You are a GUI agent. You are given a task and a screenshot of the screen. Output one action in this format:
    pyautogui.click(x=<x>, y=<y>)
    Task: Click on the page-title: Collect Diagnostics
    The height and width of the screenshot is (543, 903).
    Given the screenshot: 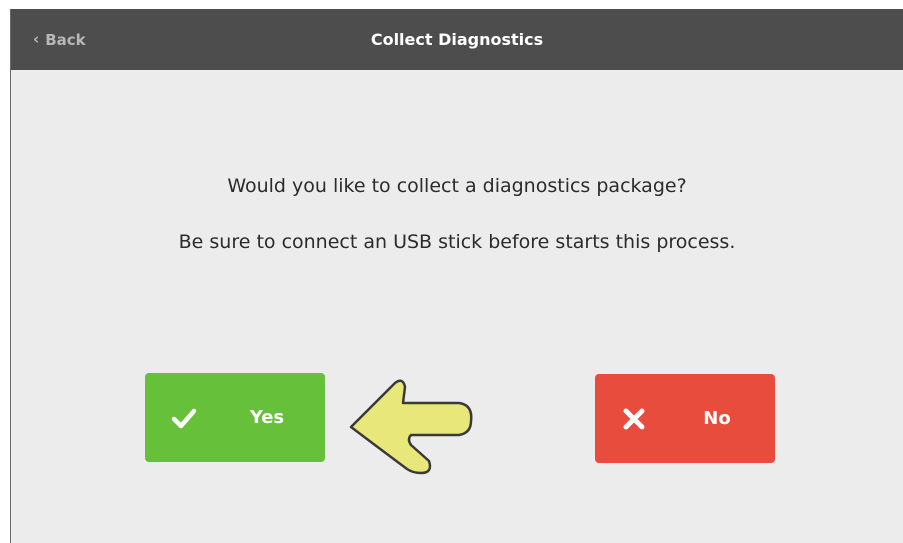 What is the action you would take?
    pyautogui.click(x=457, y=39)
    